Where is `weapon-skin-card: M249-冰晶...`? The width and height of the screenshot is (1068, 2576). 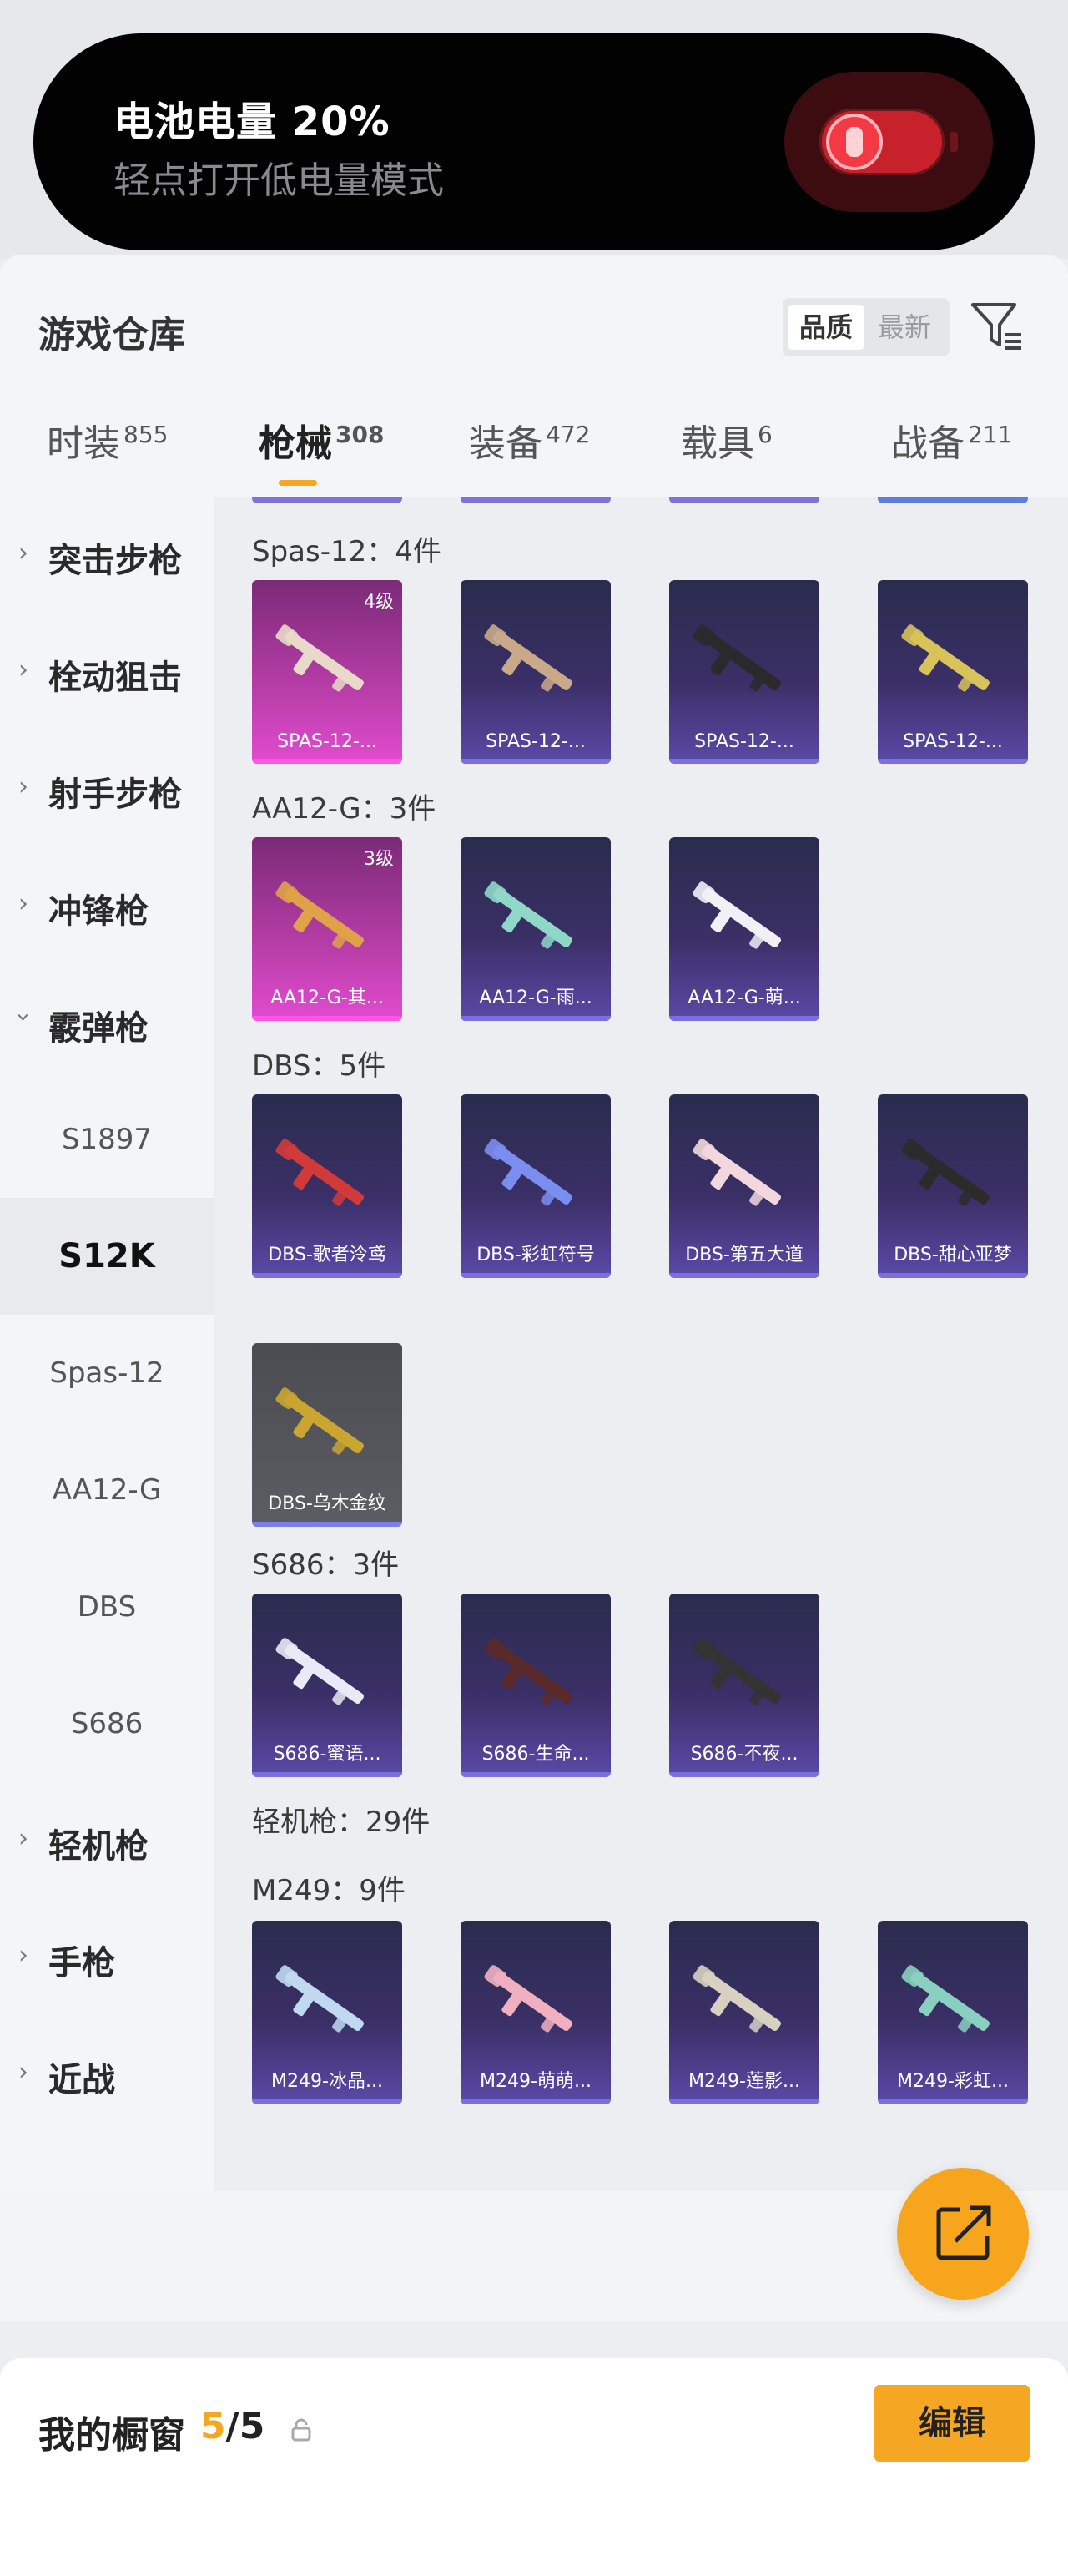 weapon-skin-card: M249-冰晶... is located at coordinates (327, 2012).